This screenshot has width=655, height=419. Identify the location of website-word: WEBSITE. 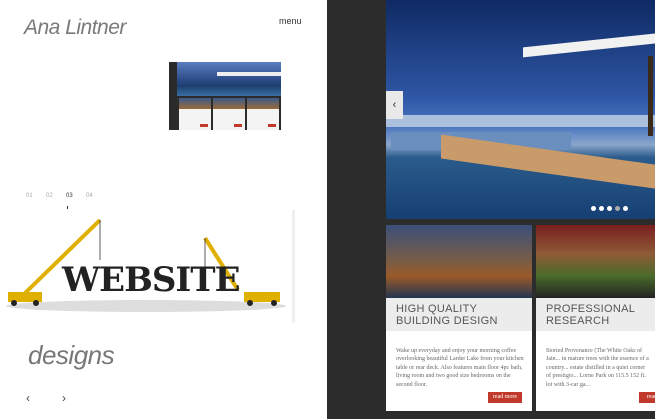
(151, 280).